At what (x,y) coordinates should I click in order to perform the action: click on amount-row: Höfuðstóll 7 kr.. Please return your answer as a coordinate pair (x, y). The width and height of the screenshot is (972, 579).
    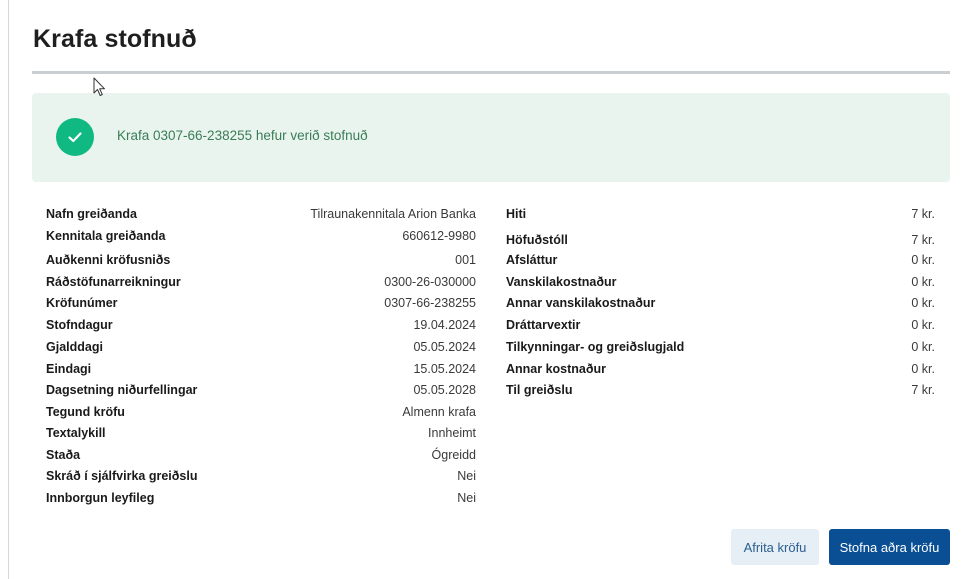
    Looking at the image, I should click on (720, 240).